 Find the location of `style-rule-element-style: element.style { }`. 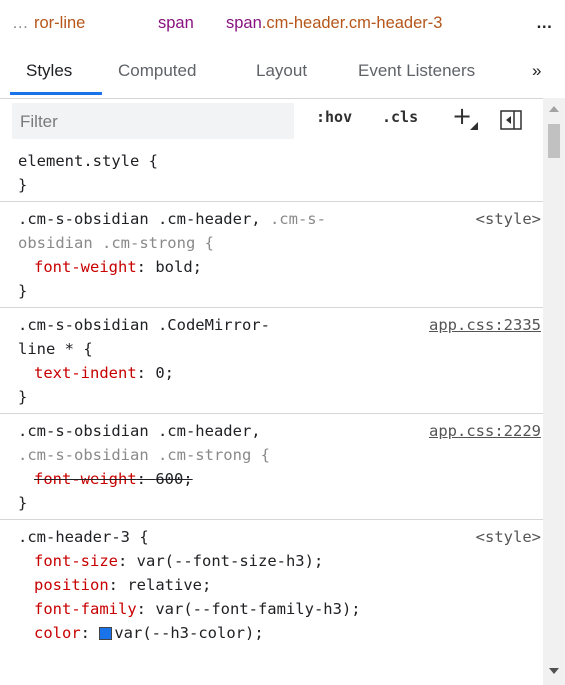

style-rule-element-style: element.style { } is located at coordinates (271, 173).